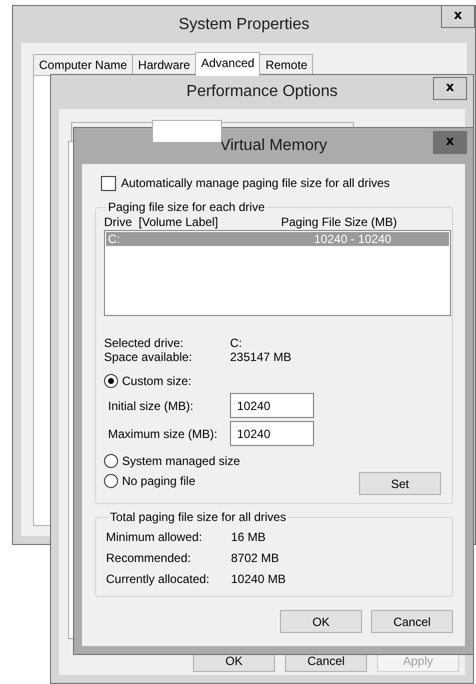 This screenshot has width=476, height=684. Describe the element at coordinates (258, 579) in the screenshot. I see `field-value: 10240 MB` at that location.